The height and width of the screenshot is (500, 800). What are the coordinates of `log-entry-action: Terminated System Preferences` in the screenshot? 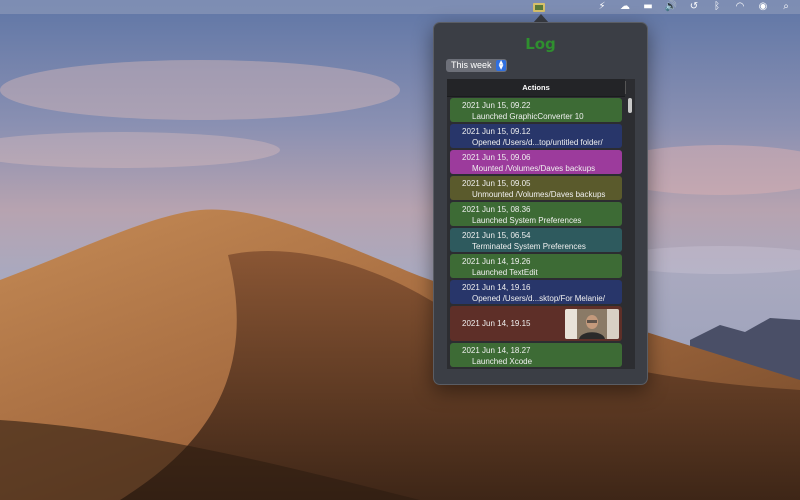 It's located at (529, 246).